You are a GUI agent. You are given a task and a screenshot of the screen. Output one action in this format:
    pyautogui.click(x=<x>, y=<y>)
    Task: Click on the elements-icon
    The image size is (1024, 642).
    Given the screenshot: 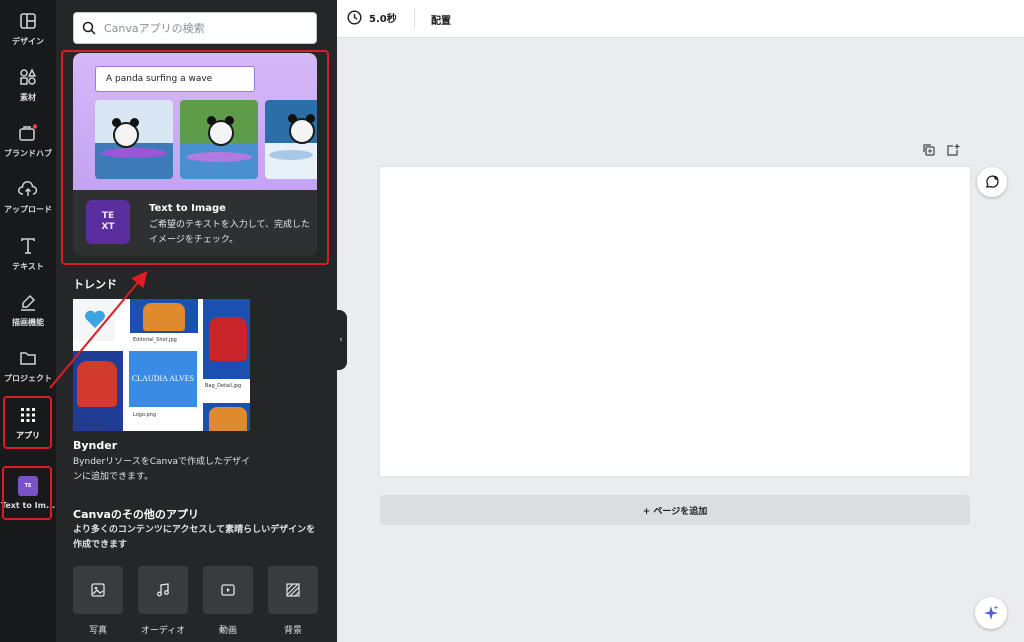 What is the action you would take?
    pyautogui.click(x=28, y=77)
    